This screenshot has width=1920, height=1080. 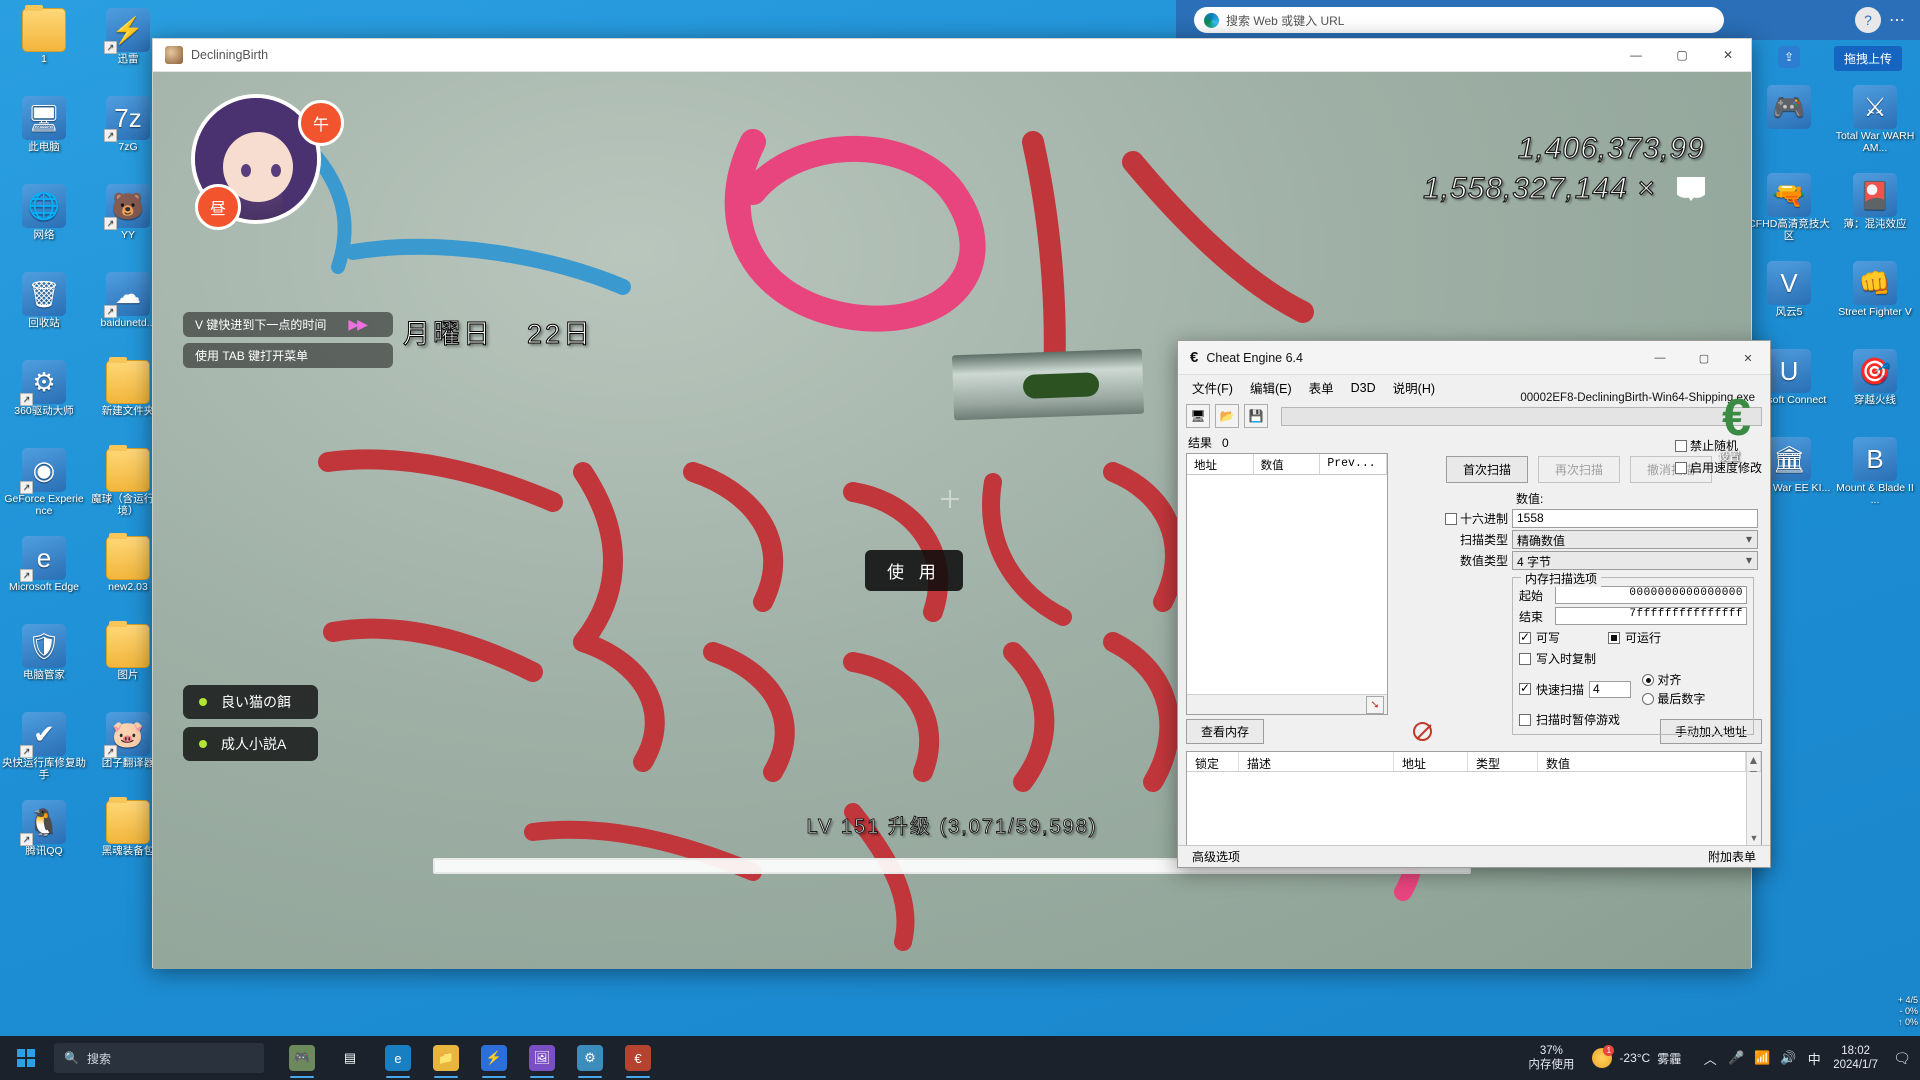 What do you see at coordinates (1789, 216) in the screenshot?
I see `desktop-icon: 🔫 CFHD高清竞技大区` at bounding box center [1789, 216].